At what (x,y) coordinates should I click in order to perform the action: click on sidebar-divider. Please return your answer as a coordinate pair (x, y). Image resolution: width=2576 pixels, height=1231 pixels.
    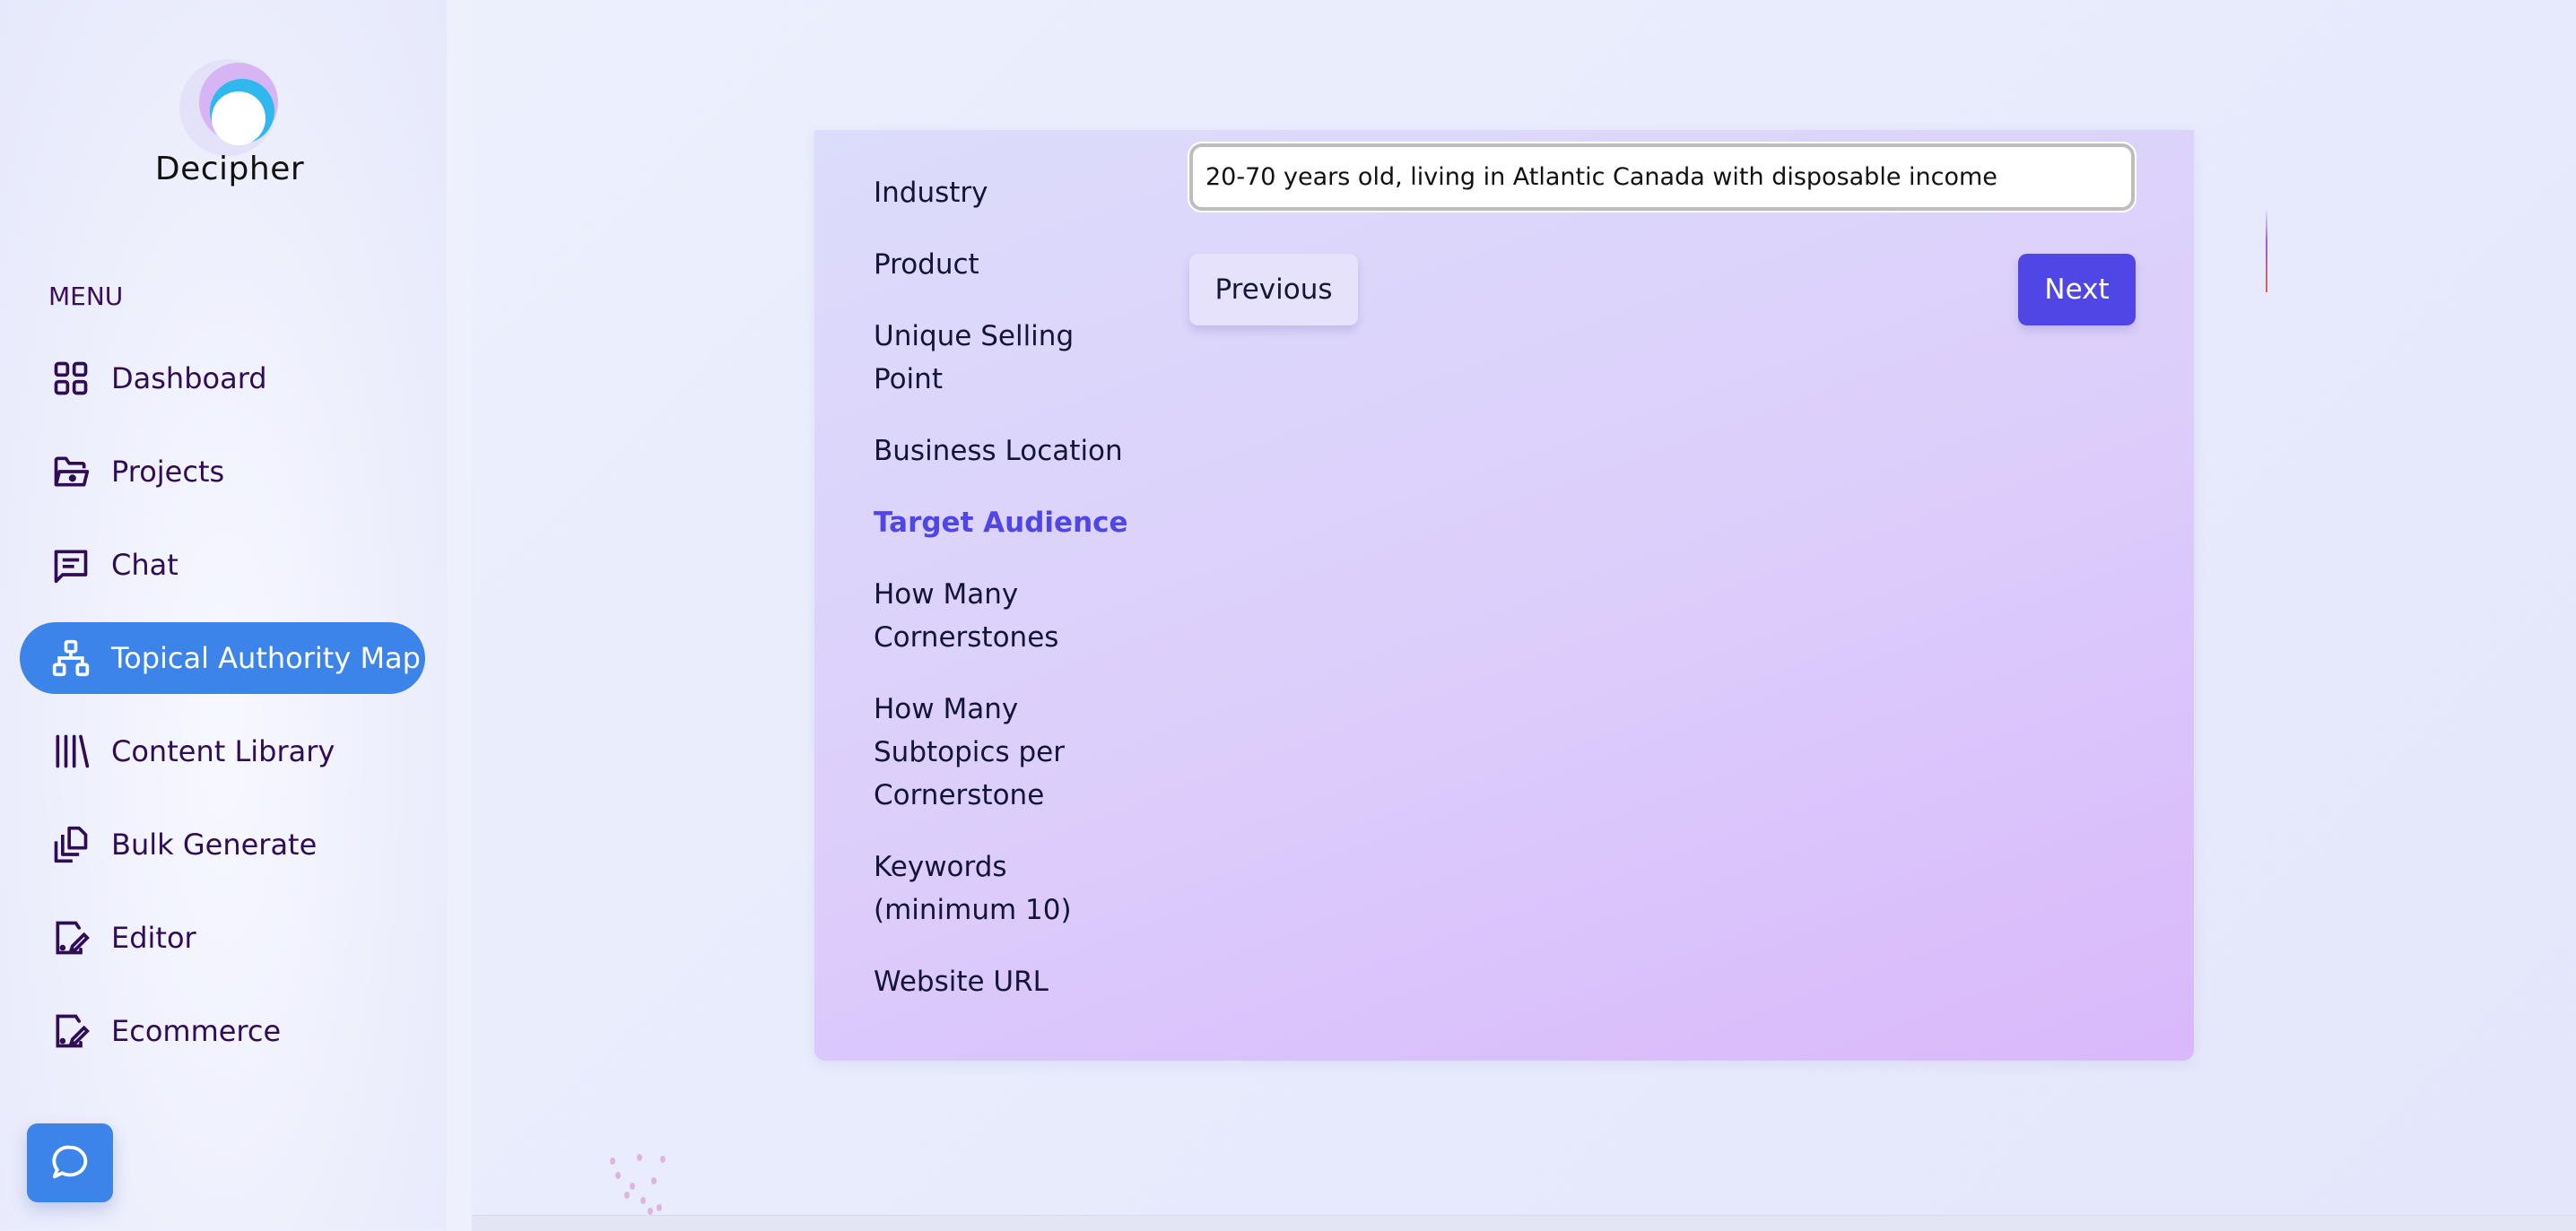
    Looking at the image, I should click on (459, 615).